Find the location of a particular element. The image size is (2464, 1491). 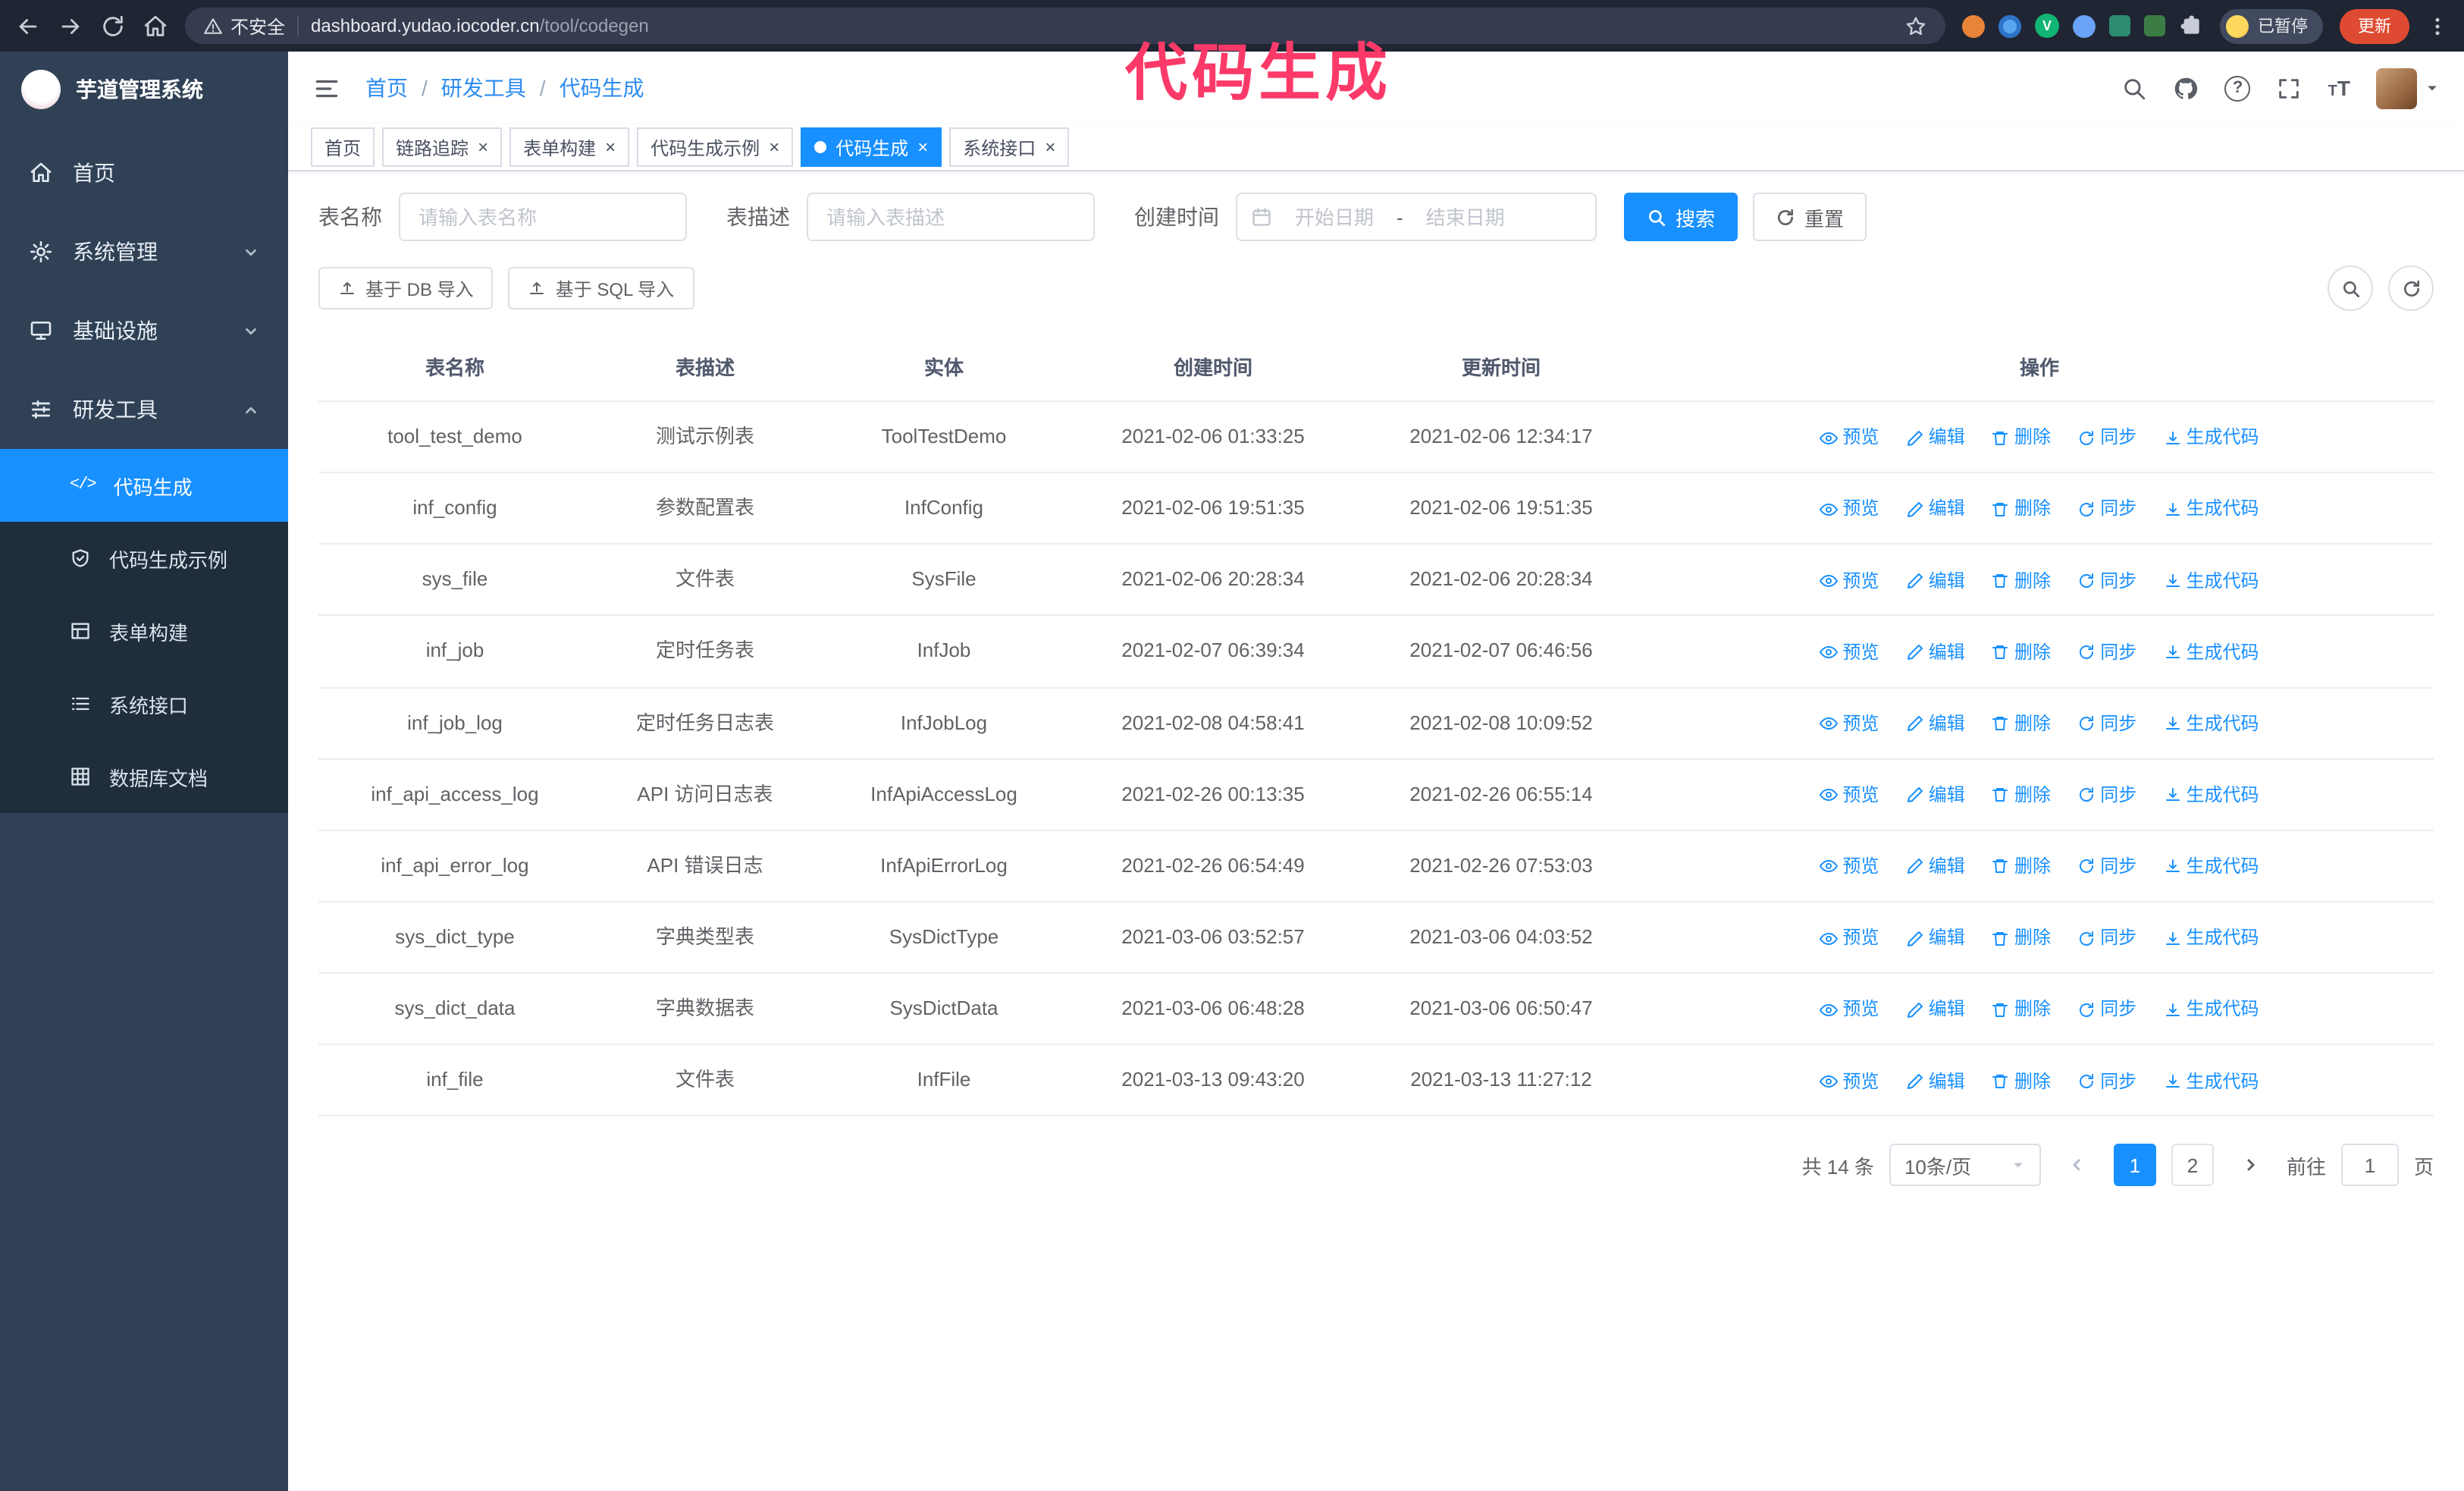

security-warning: 不安全 is located at coordinates (244, 26).